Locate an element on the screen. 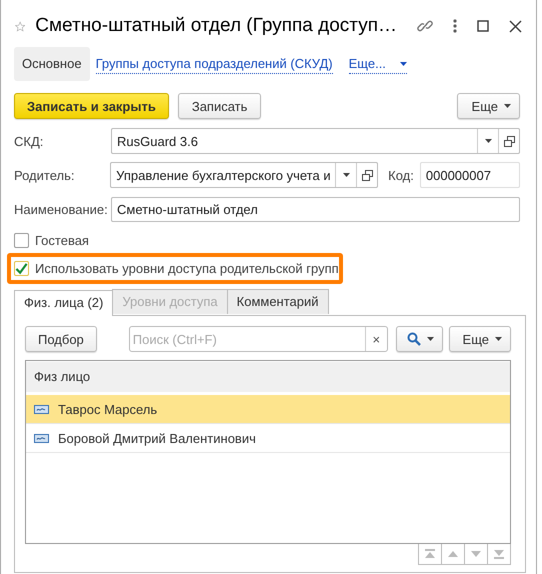  nav-link: Основное is located at coordinates (52, 64).